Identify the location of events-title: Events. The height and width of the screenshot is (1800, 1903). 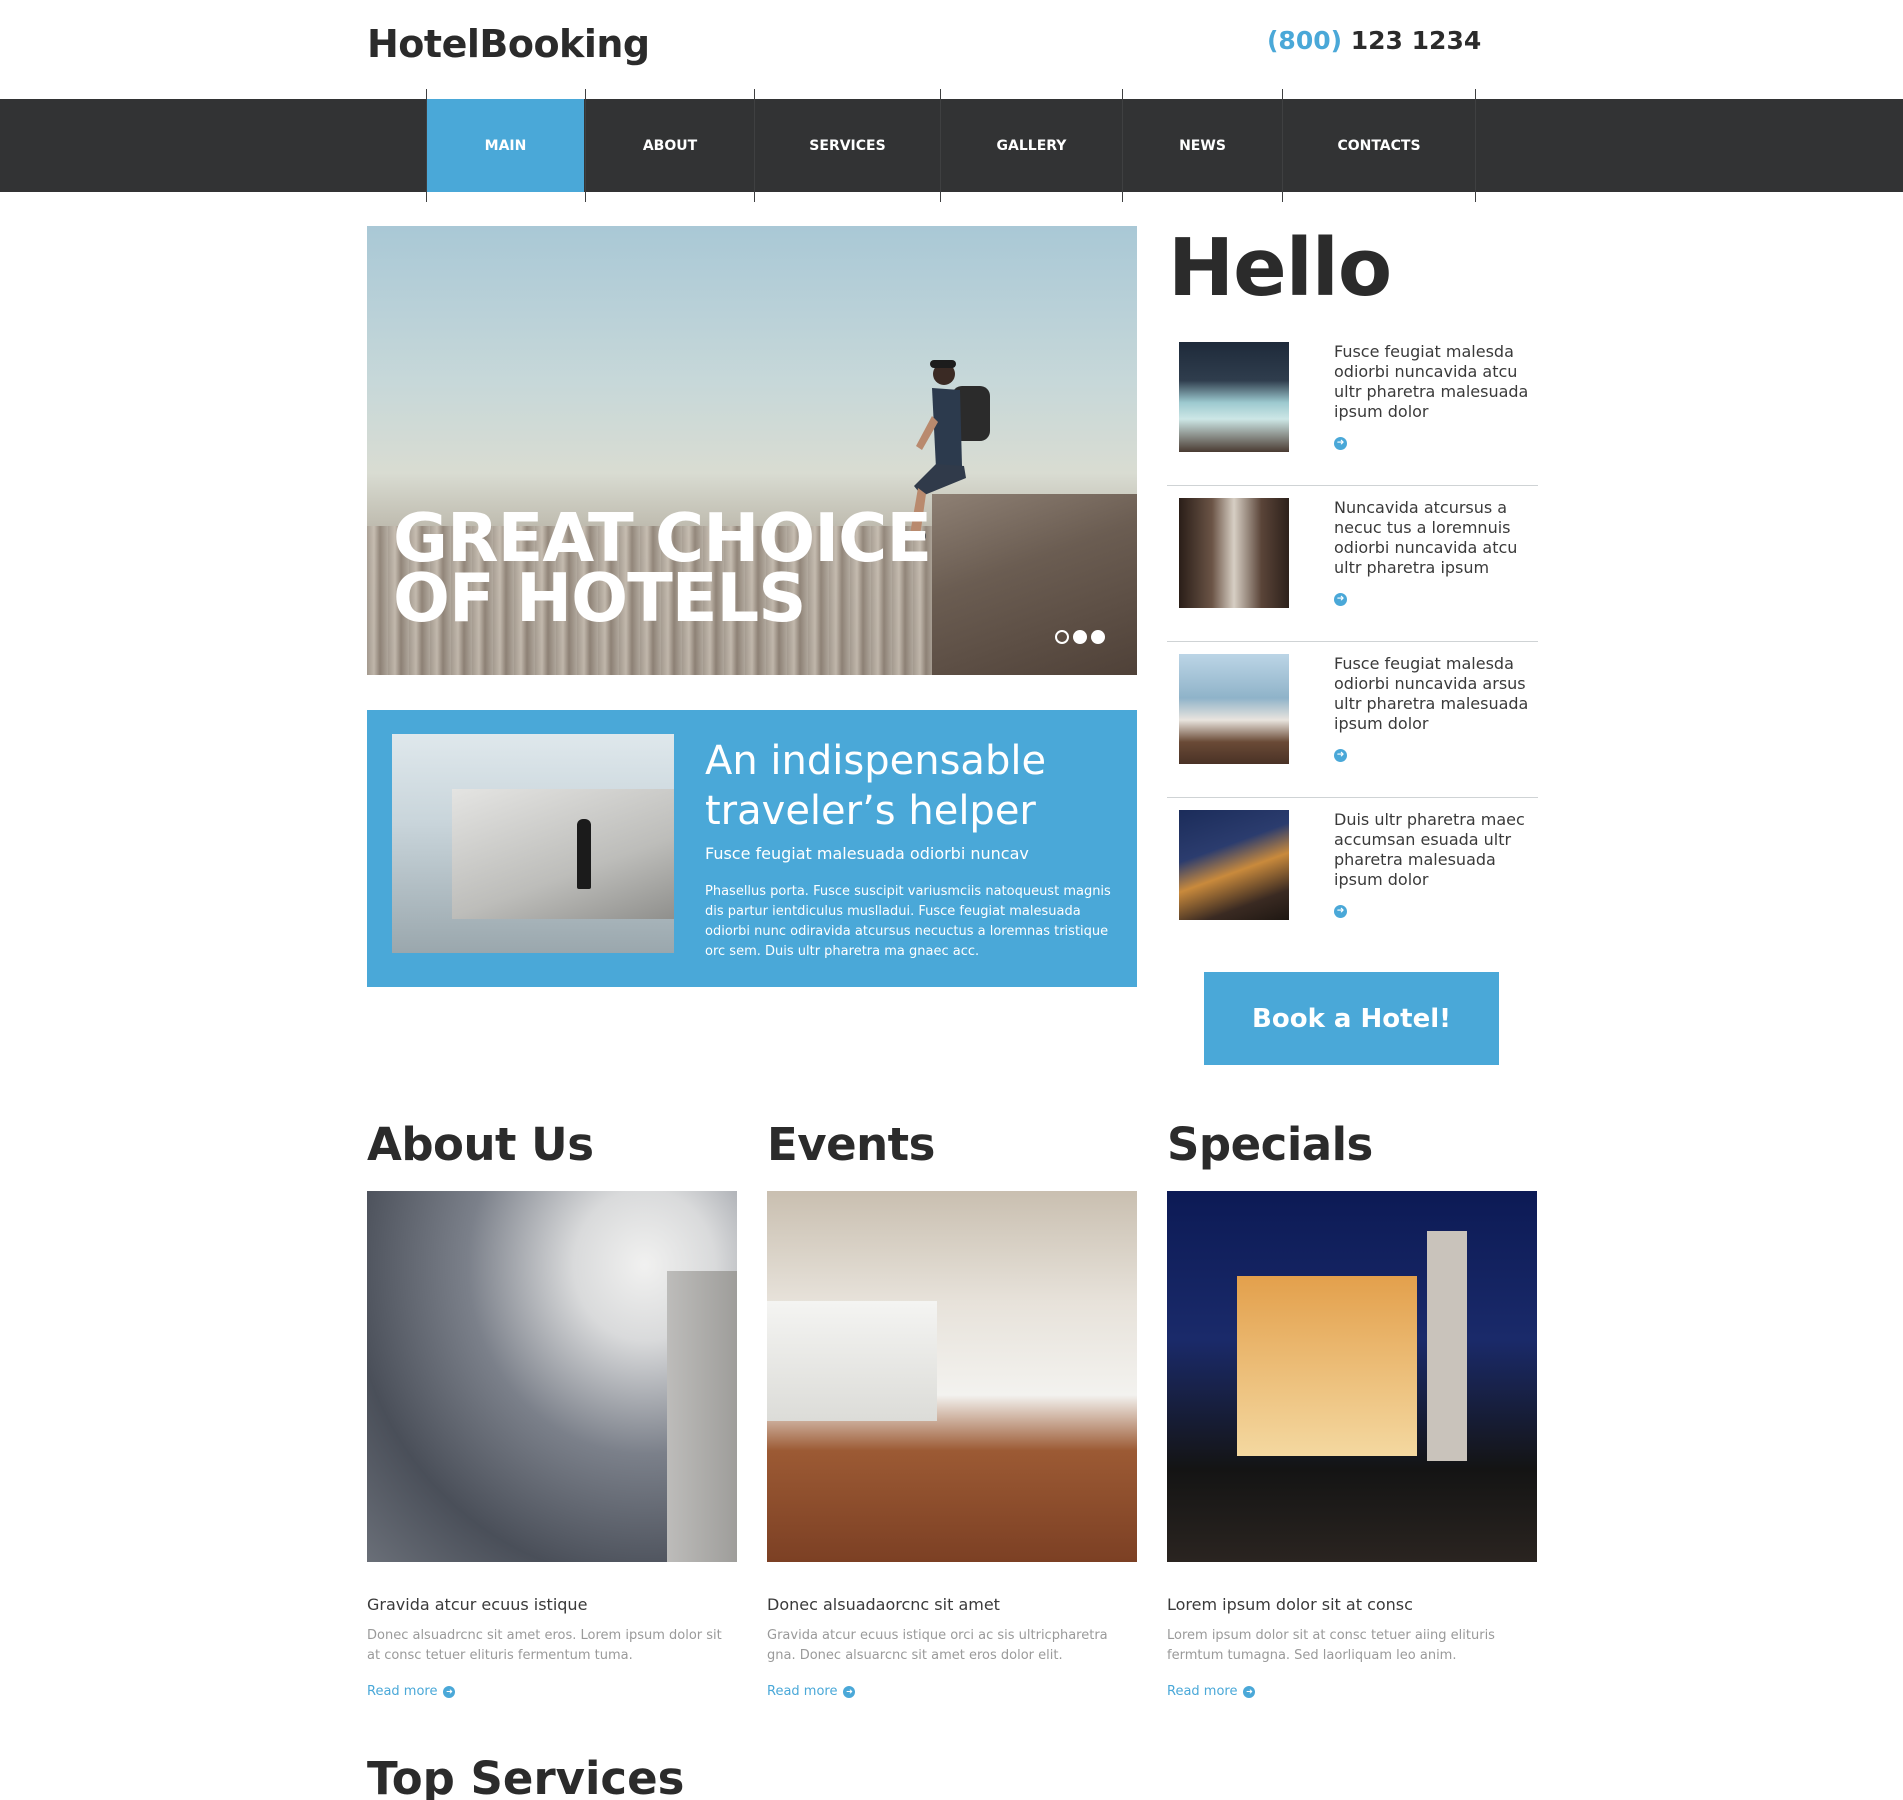
(851, 1144).